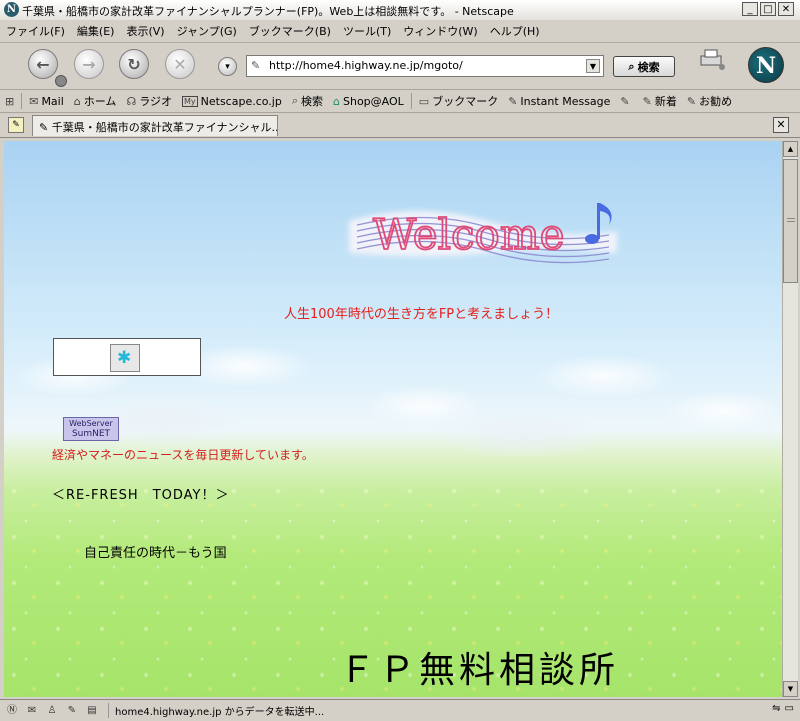 The image size is (800, 721). What do you see at coordinates (367, 31) in the screenshot?
I see `menu-tools: ツール(T)` at bounding box center [367, 31].